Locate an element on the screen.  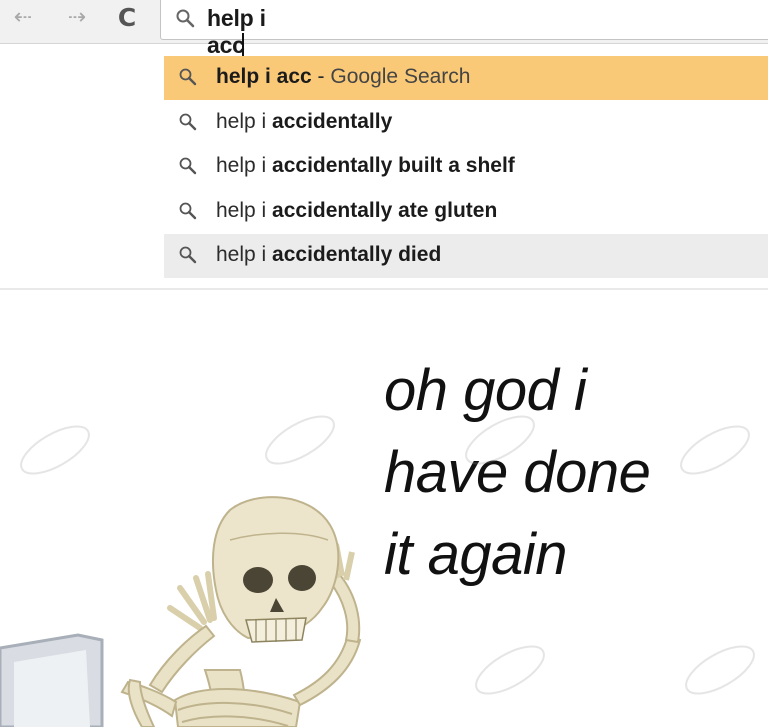
suggestion-item: help i acc - Google Search is located at coordinates (466, 78).